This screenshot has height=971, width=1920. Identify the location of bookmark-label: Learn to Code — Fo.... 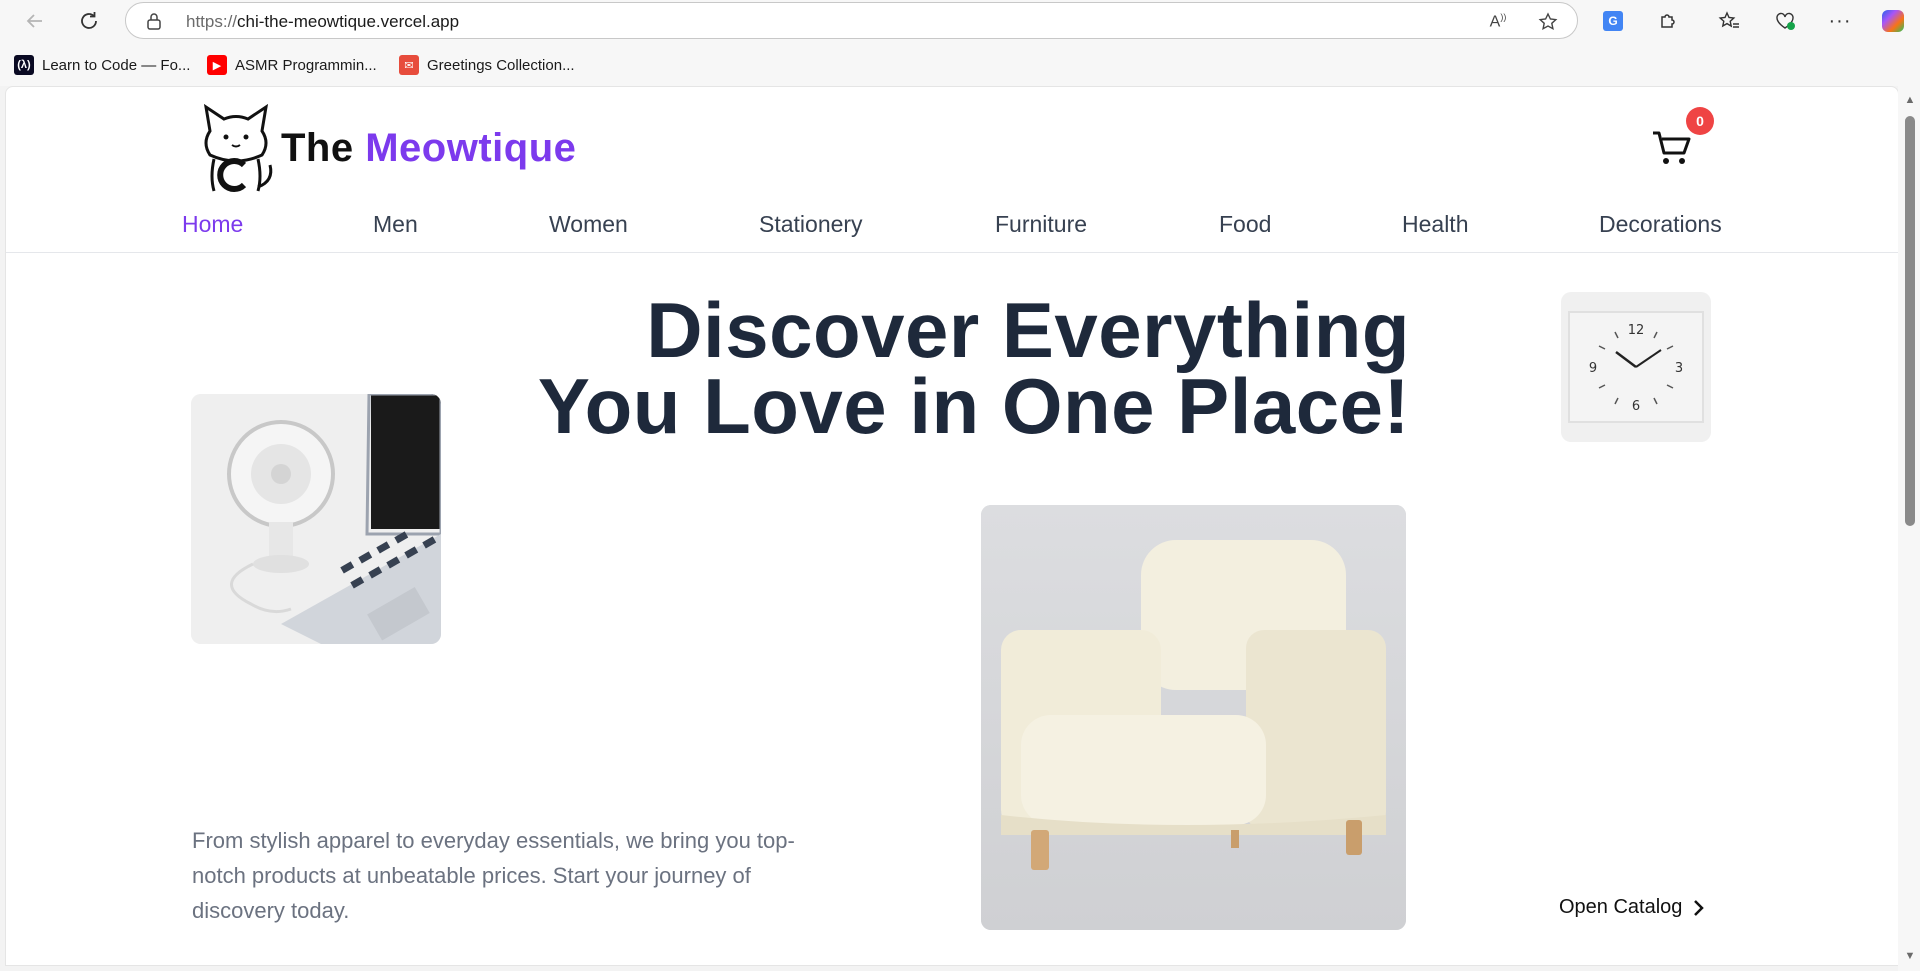
(116, 65).